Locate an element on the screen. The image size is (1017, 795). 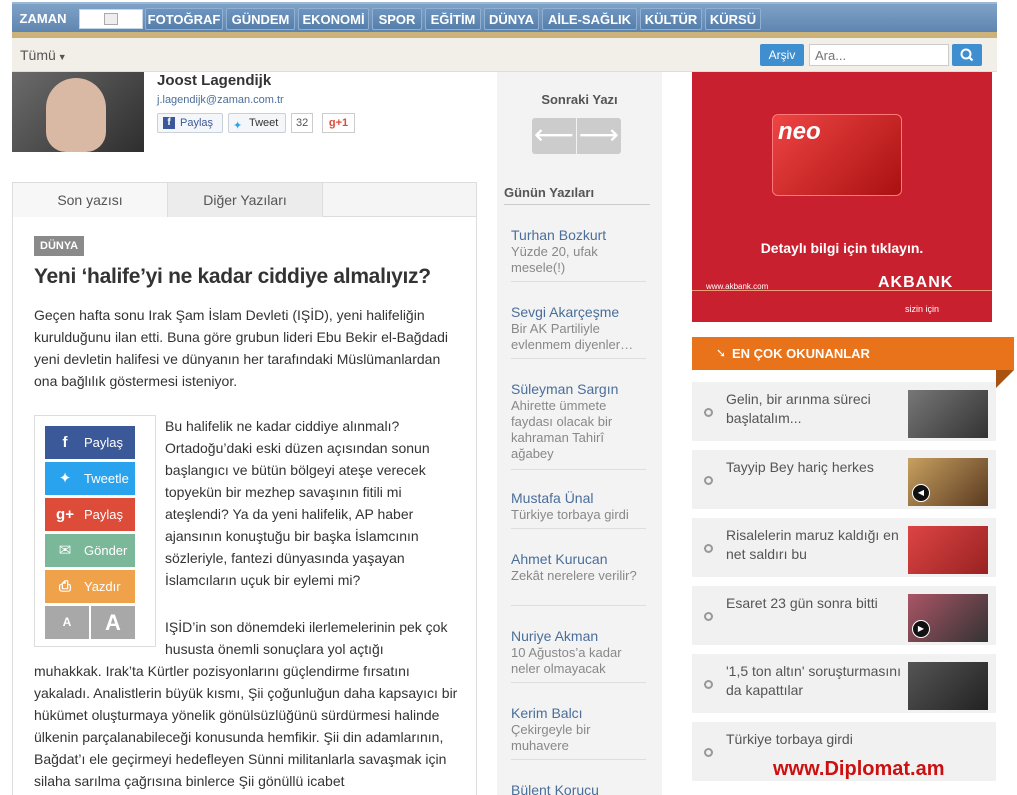
prev-arrow-button: ⟵ is located at coordinates (554, 136).